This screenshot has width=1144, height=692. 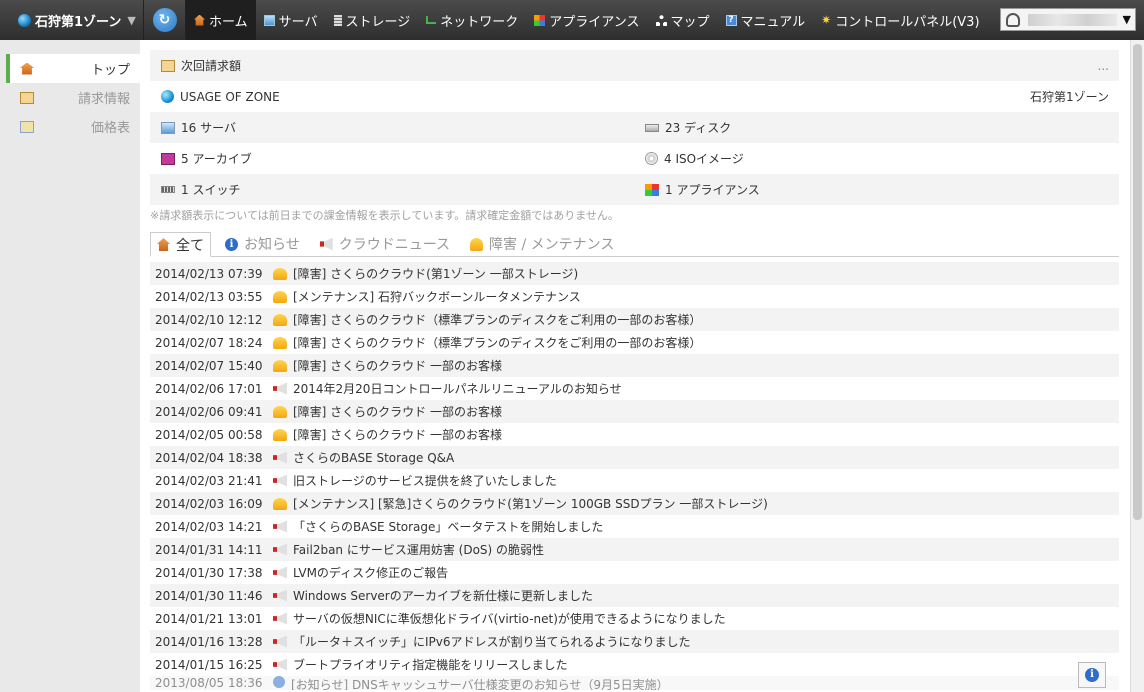 What do you see at coordinates (209, 457) in the screenshot?
I see `news-date: 2014/02/04 18:38` at bounding box center [209, 457].